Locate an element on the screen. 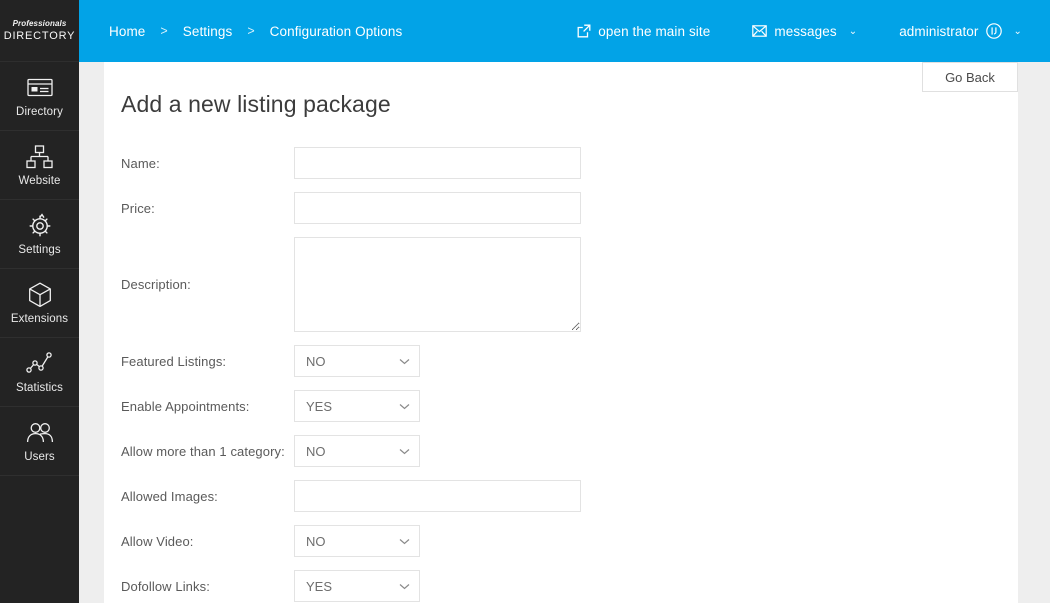  user-circle-icon is located at coordinates (993, 31).